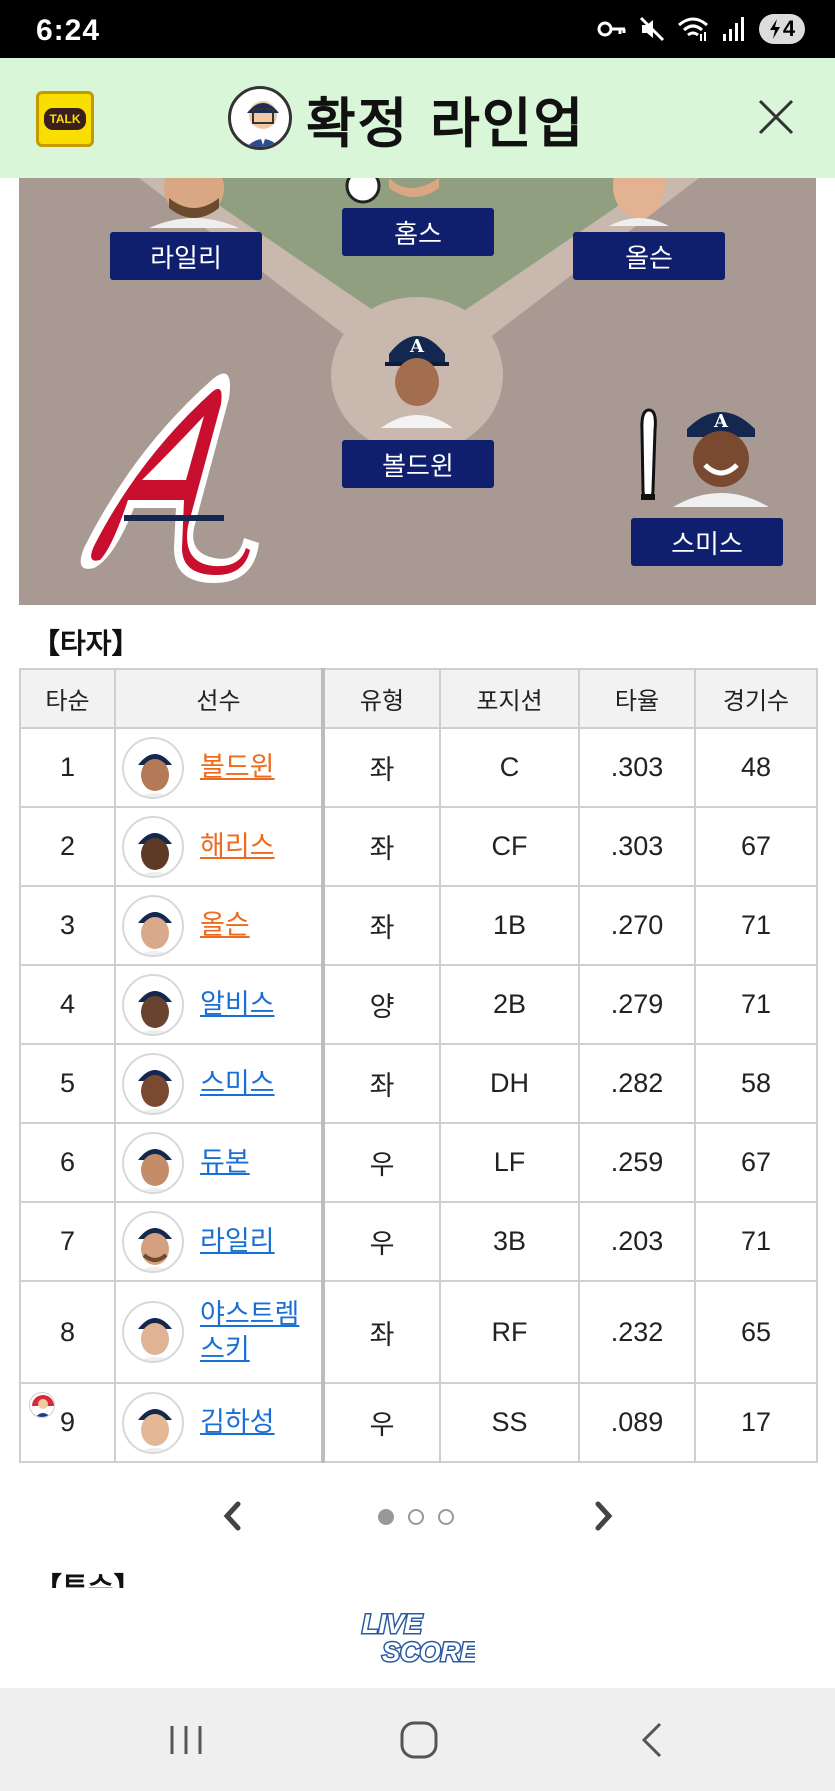 This screenshot has height=1791, width=835. I want to click on batting-order: 1, so click(67, 767).